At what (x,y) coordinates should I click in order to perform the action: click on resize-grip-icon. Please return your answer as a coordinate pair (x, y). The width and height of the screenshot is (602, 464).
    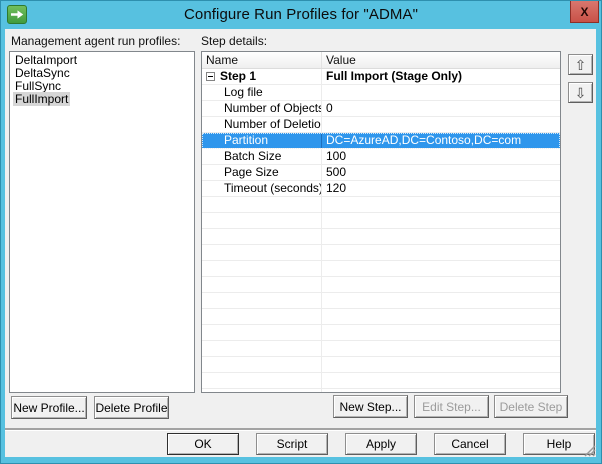
    Looking at the image, I should click on (589, 450).